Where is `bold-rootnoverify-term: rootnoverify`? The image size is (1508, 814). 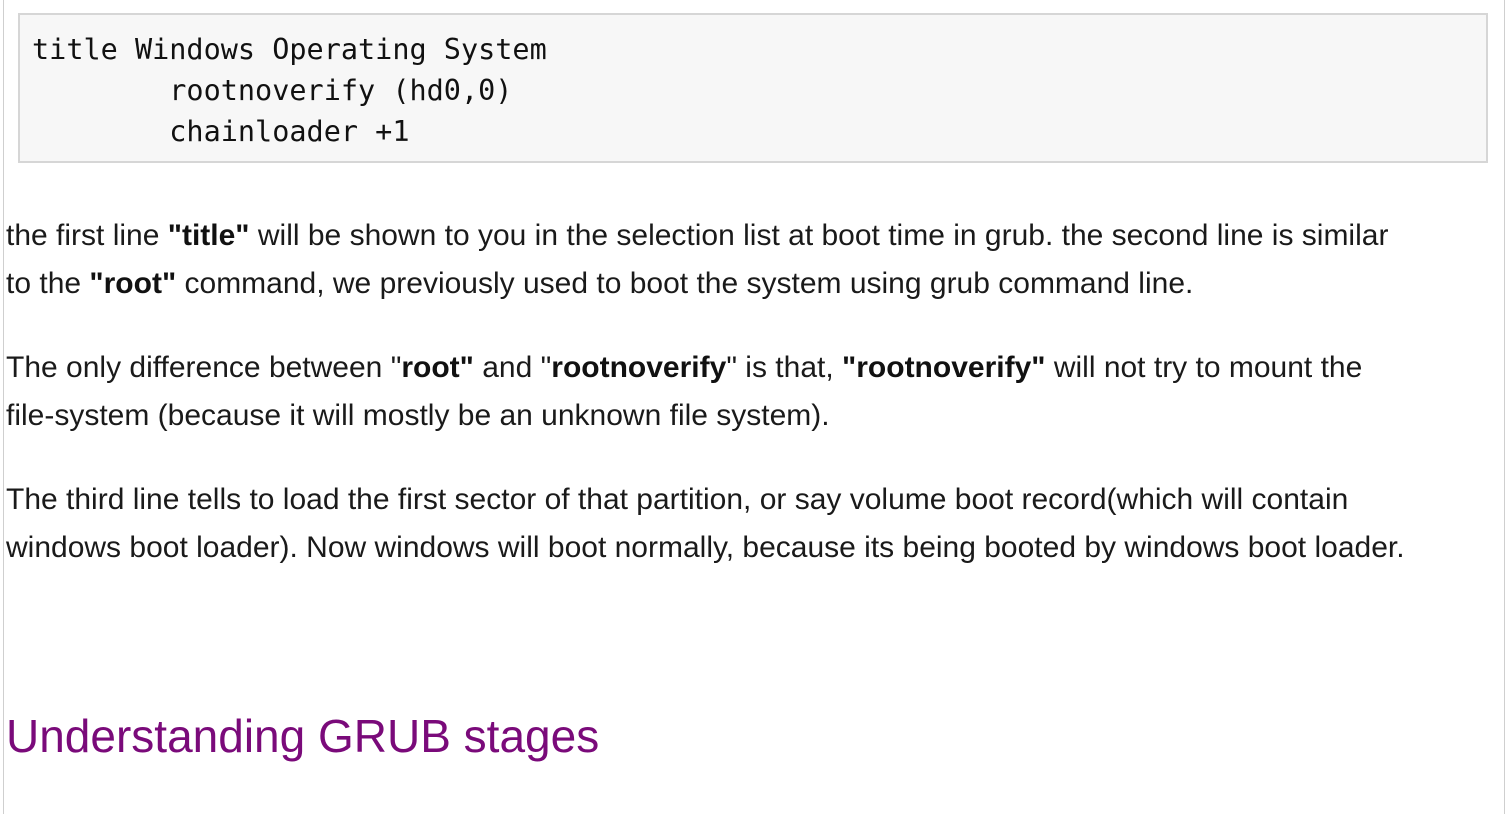
bold-rootnoverify-term: rootnoverify is located at coordinates (639, 367).